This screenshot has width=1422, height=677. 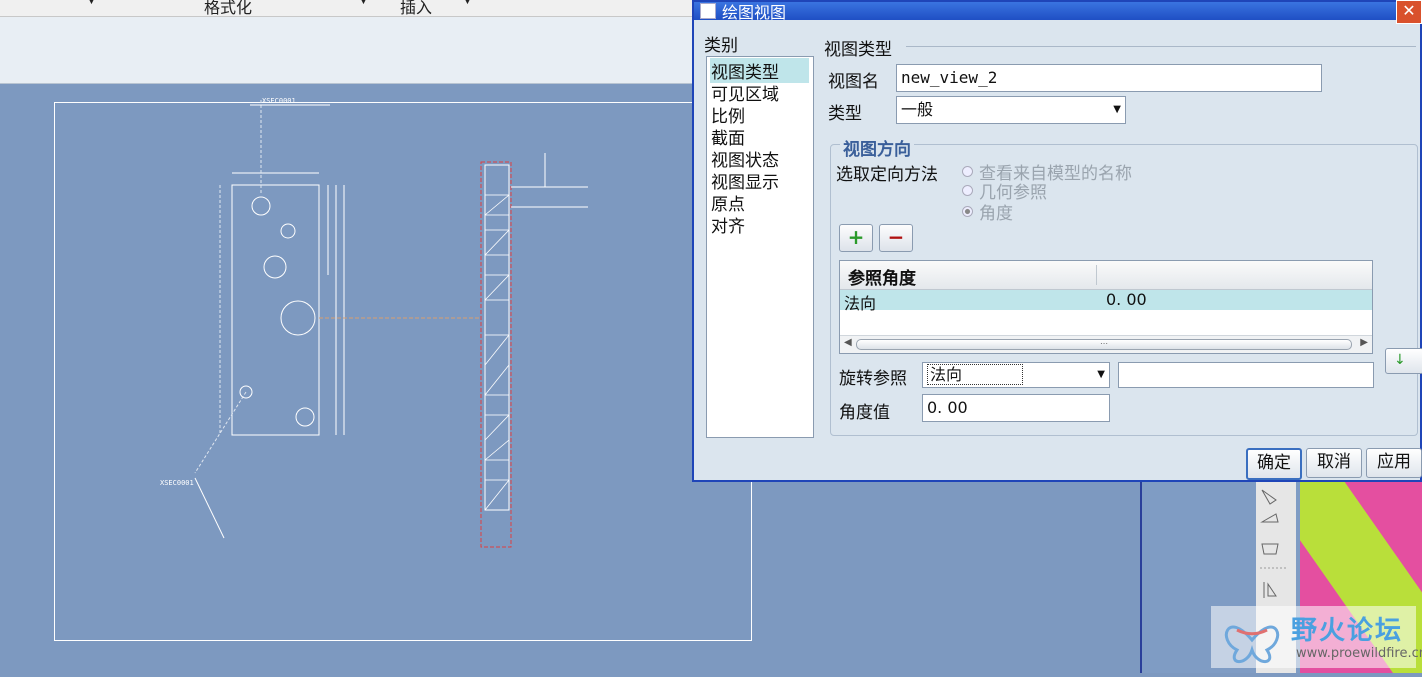 I want to click on rotate-ref-value: 法向, so click(x=975, y=374).